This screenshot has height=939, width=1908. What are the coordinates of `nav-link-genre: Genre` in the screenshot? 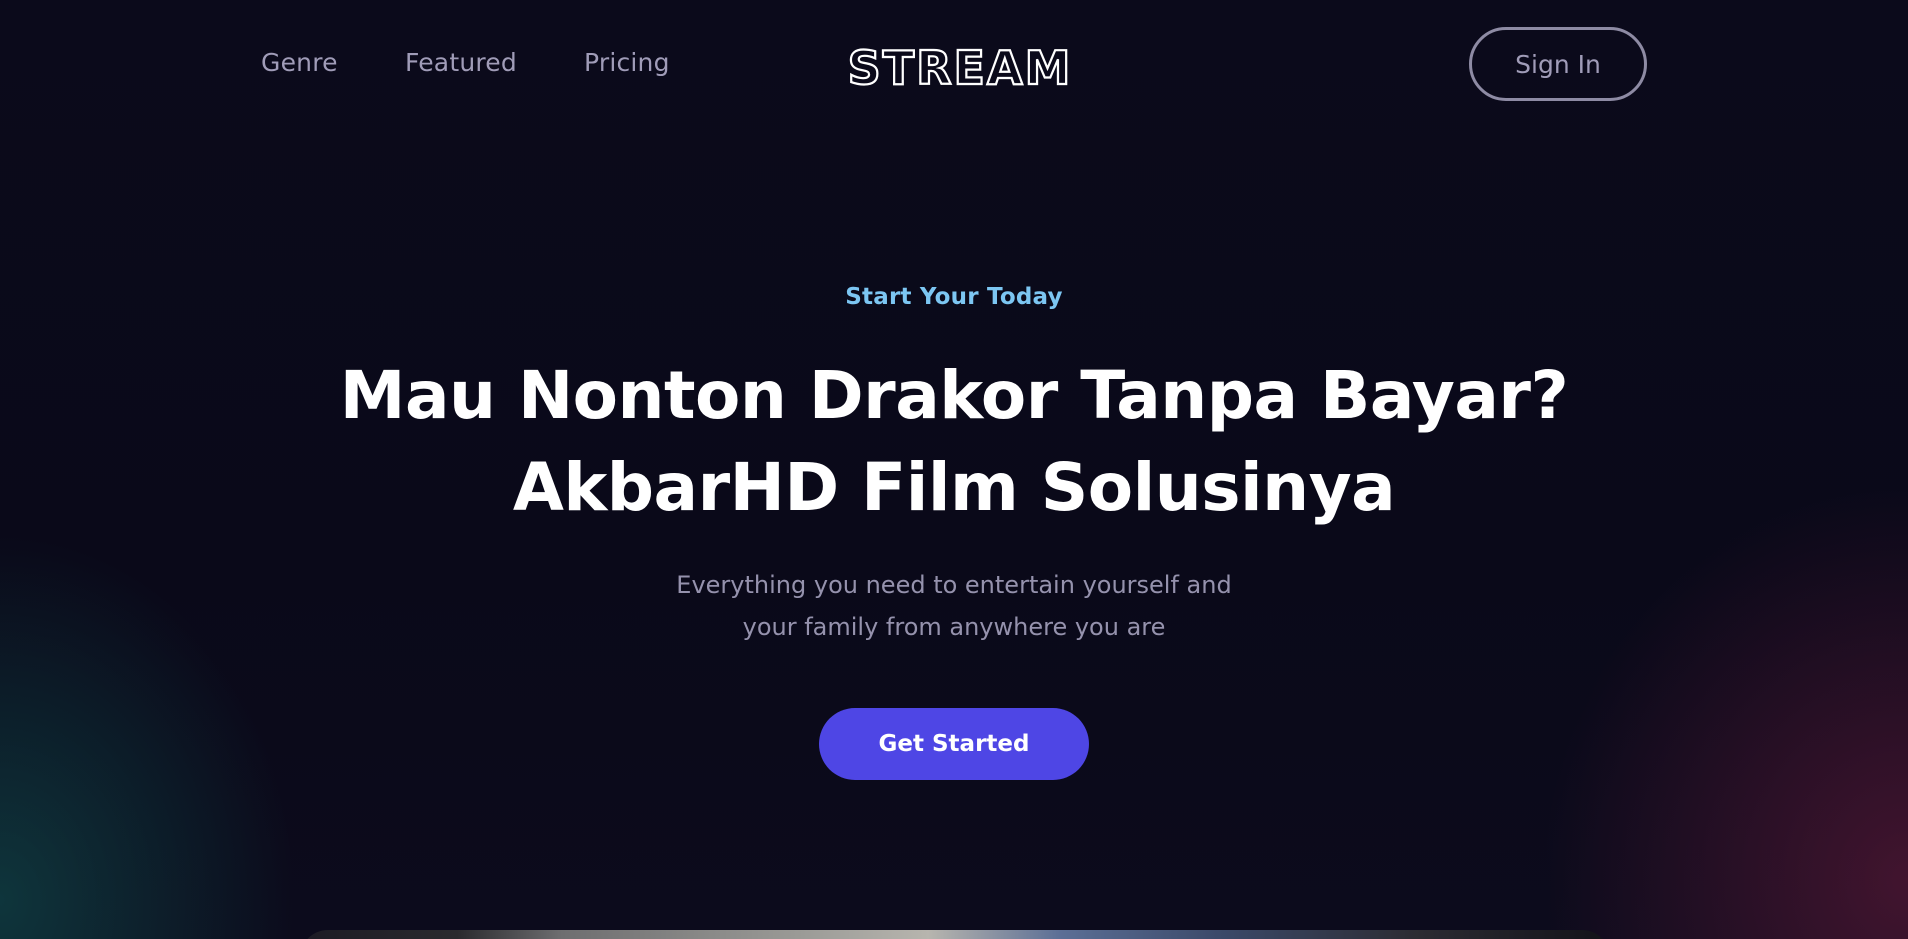 It's located at (299, 62).